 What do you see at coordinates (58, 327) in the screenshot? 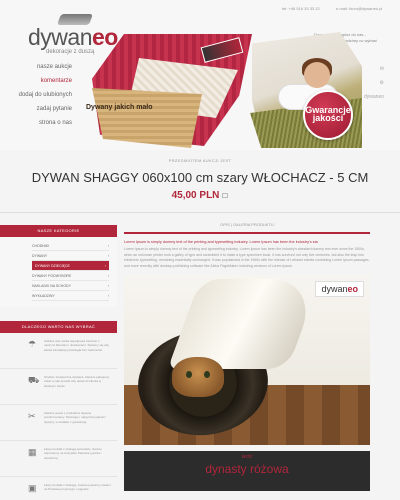
I see `why-us-title: DLACZEGO WARTO NAS WYBRAĆ` at bounding box center [58, 327].